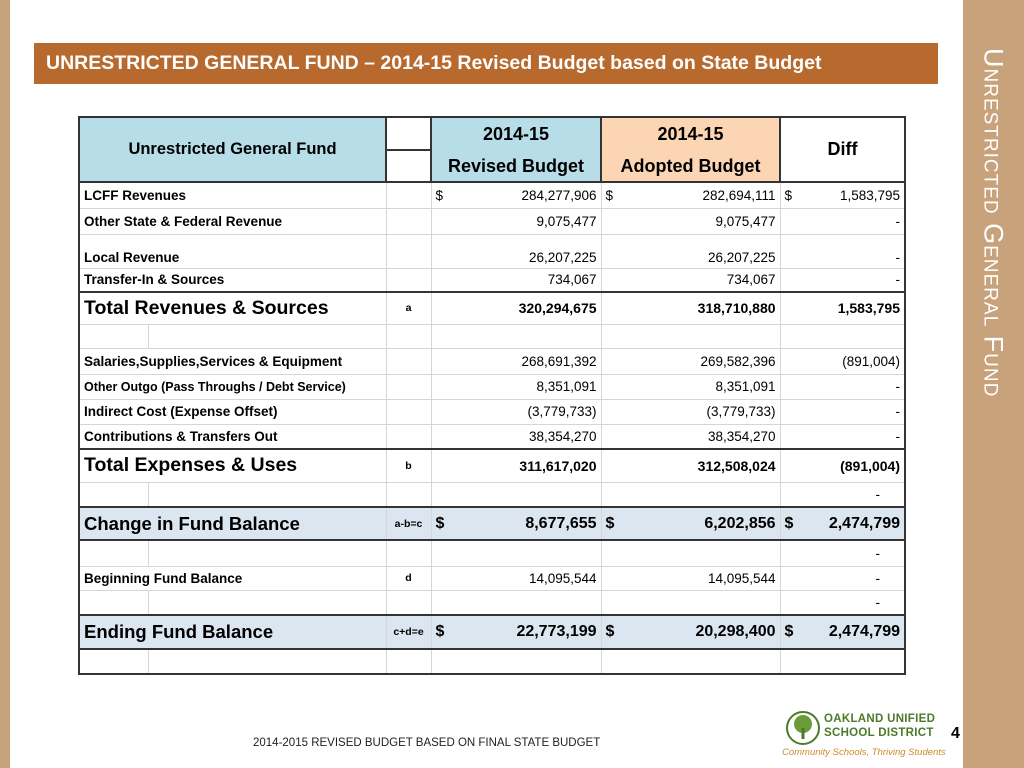 This screenshot has width=1024, height=768. Describe the element at coordinates (516, 523) in the screenshot. I see `row-revised: $8,677,655` at that location.